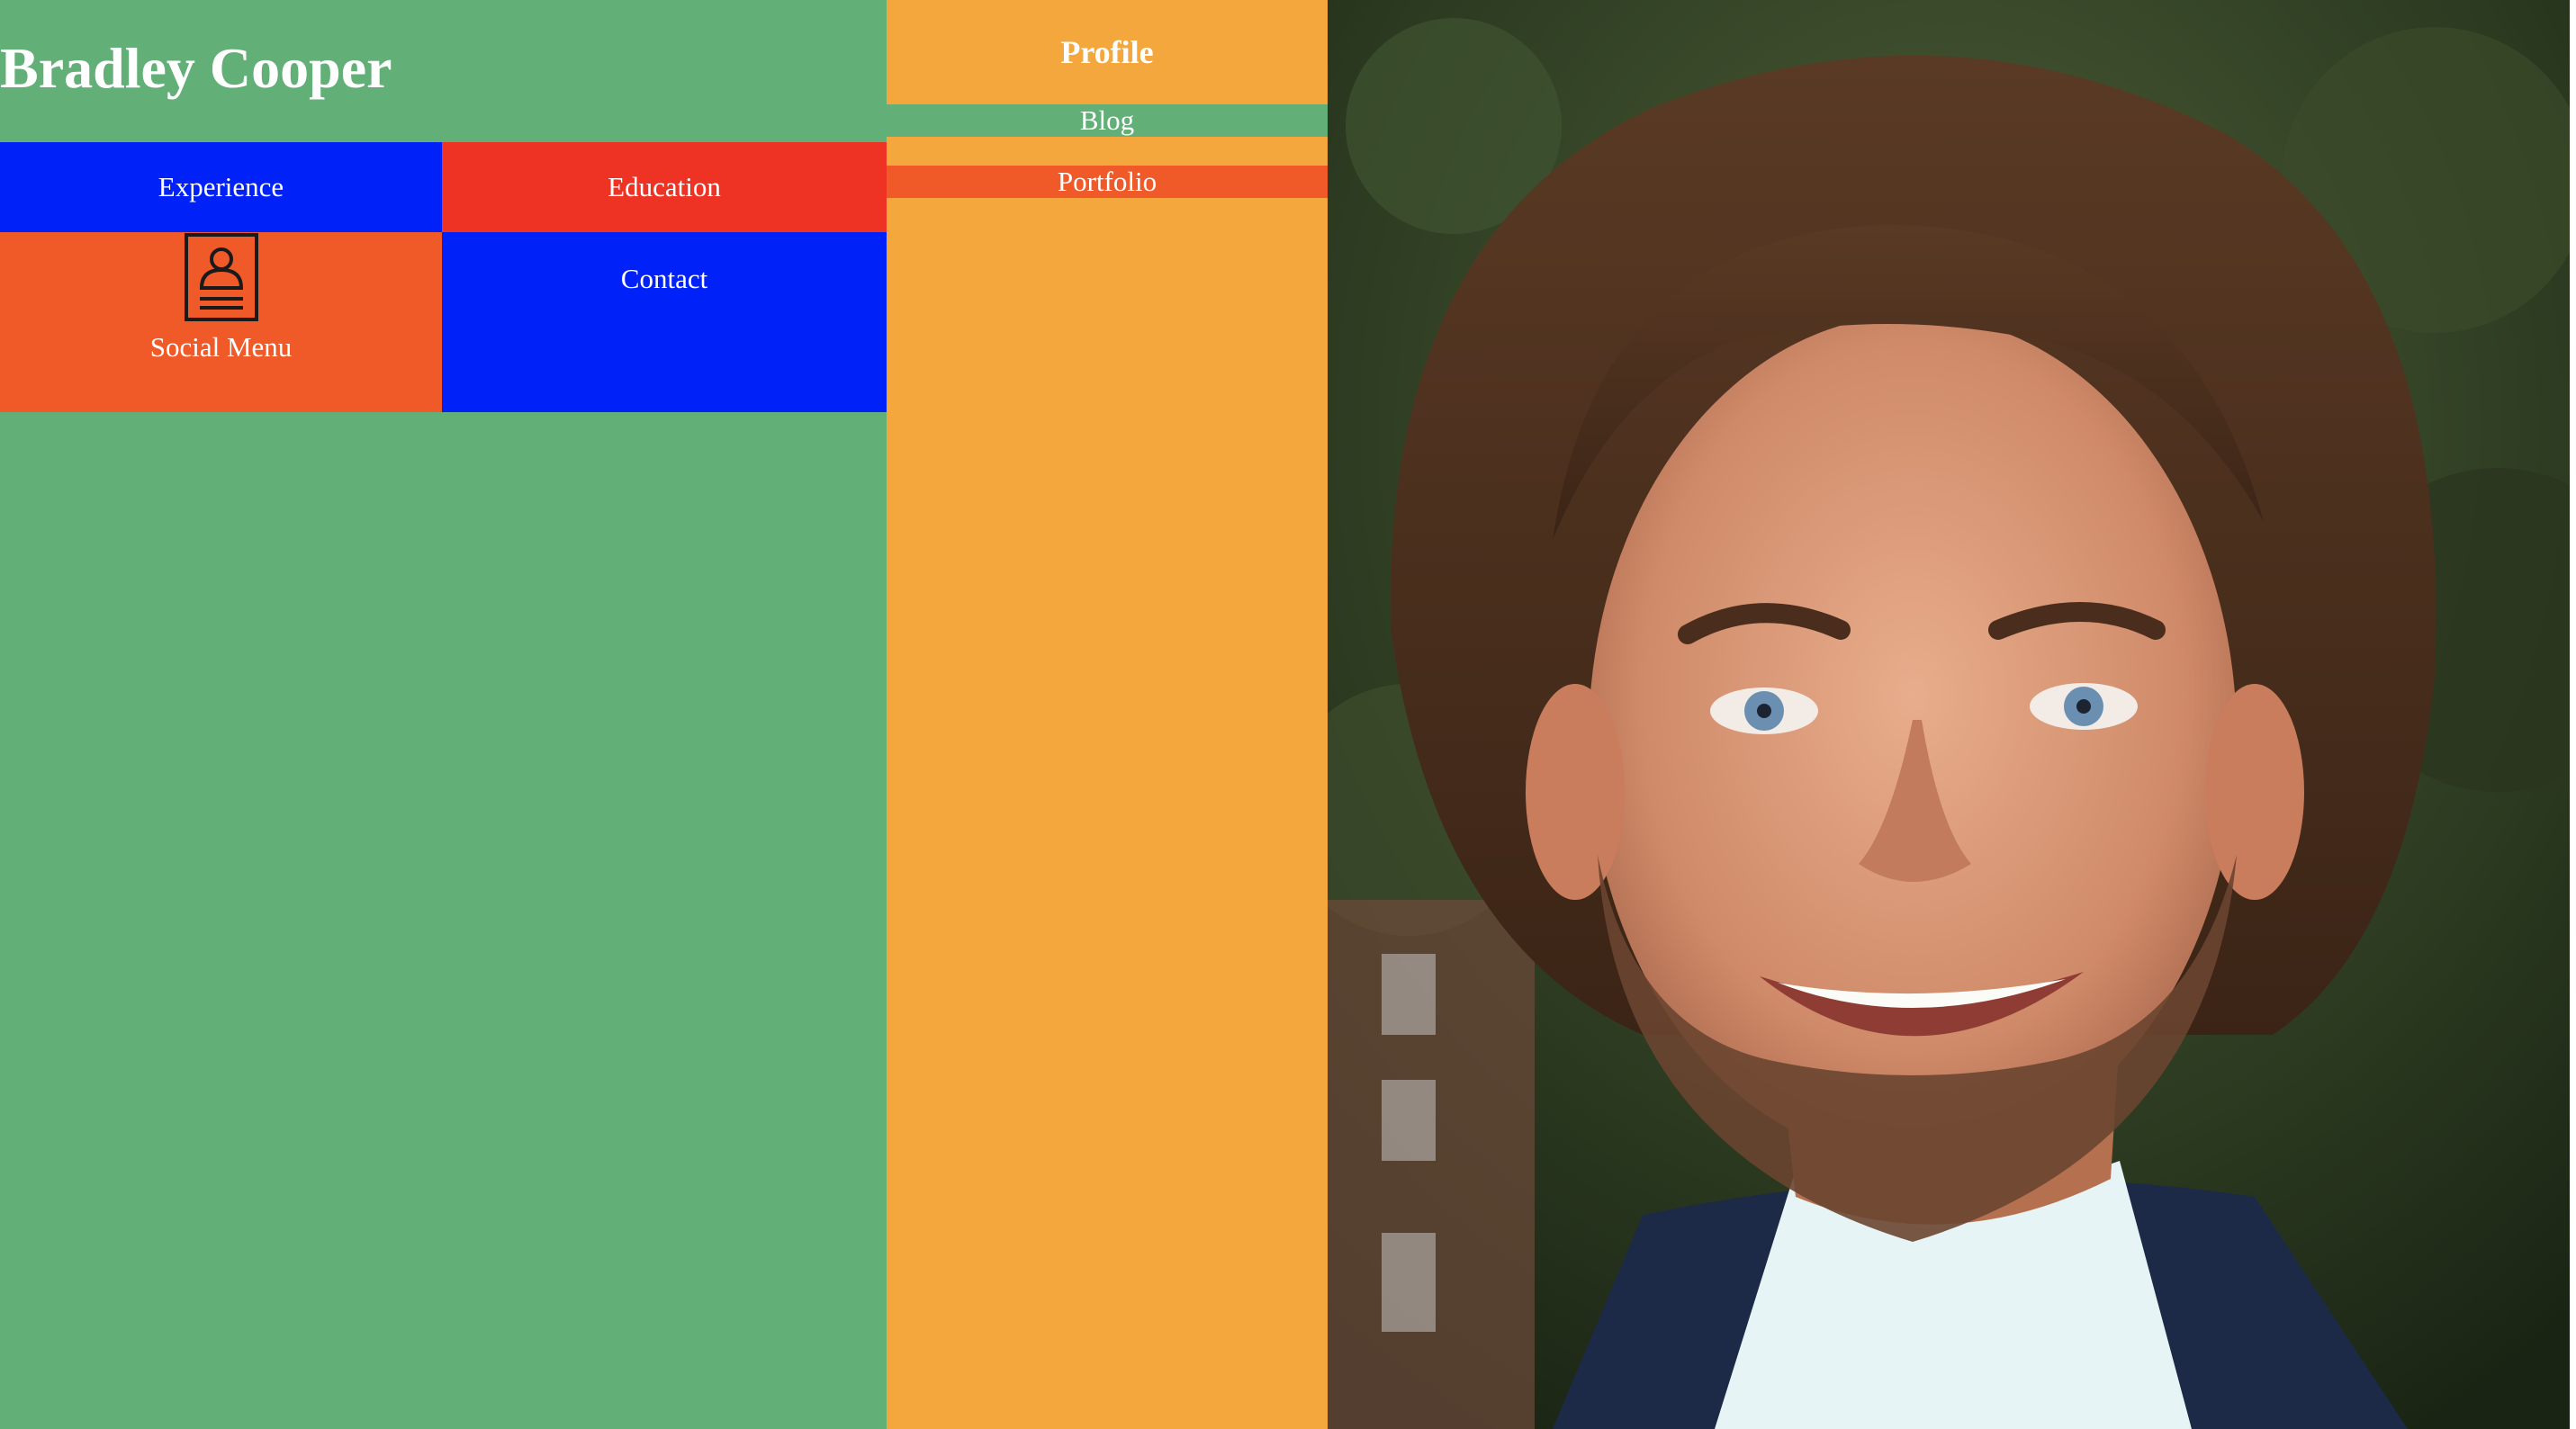 The height and width of the screenshot is (1429, 2576). What do you see at coordinates (664, 322) in the screenshot?
I see `nav-tile-contact: Contact` at bounding box center [664, 322].